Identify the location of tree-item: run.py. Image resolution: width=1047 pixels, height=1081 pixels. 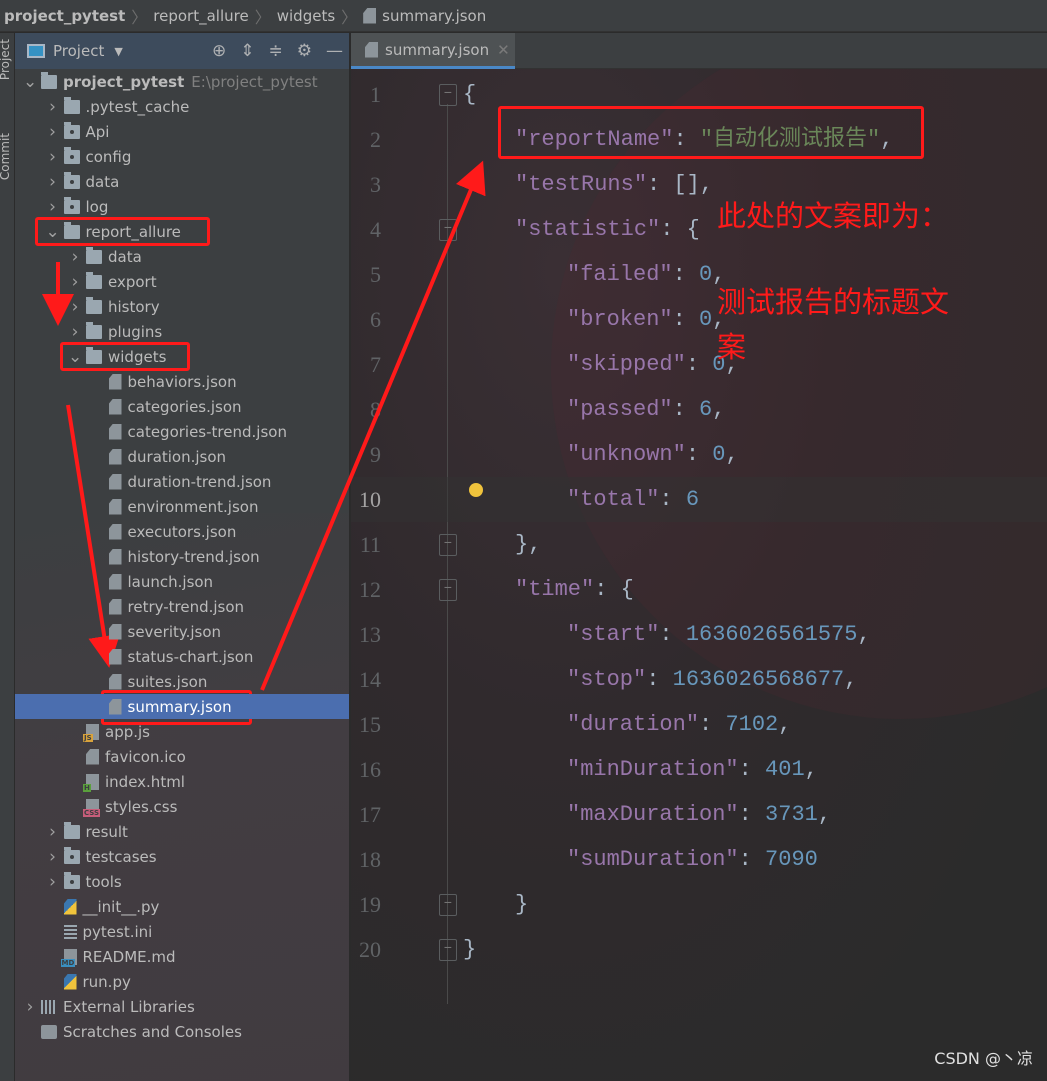
(182, 981).